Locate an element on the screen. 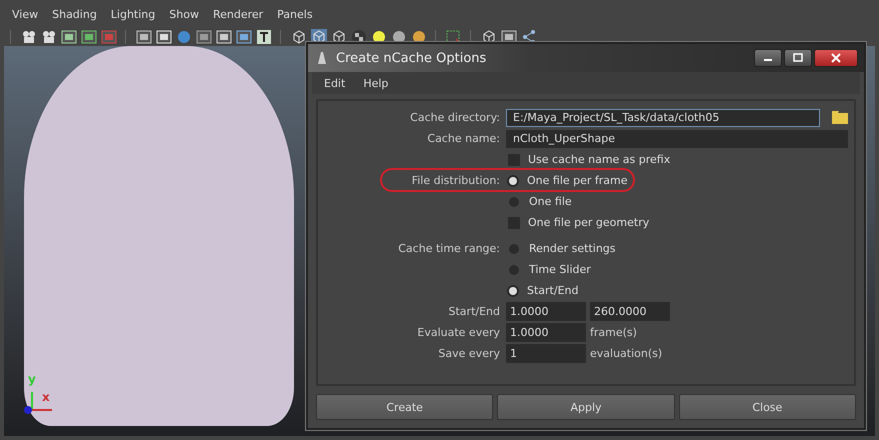 This screenshot has width=879, height=440. menu-item: Lighting is located at coordinates (133, 14).